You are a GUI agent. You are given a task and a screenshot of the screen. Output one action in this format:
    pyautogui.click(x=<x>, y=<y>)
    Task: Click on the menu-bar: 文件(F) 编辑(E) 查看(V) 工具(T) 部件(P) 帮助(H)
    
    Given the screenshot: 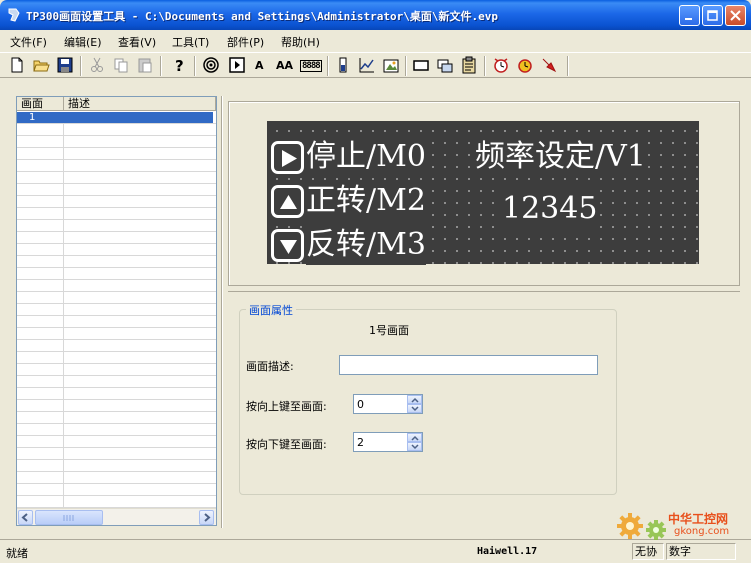 What is the action you would take?
    pyautogui.click(x=375, y=40)
    